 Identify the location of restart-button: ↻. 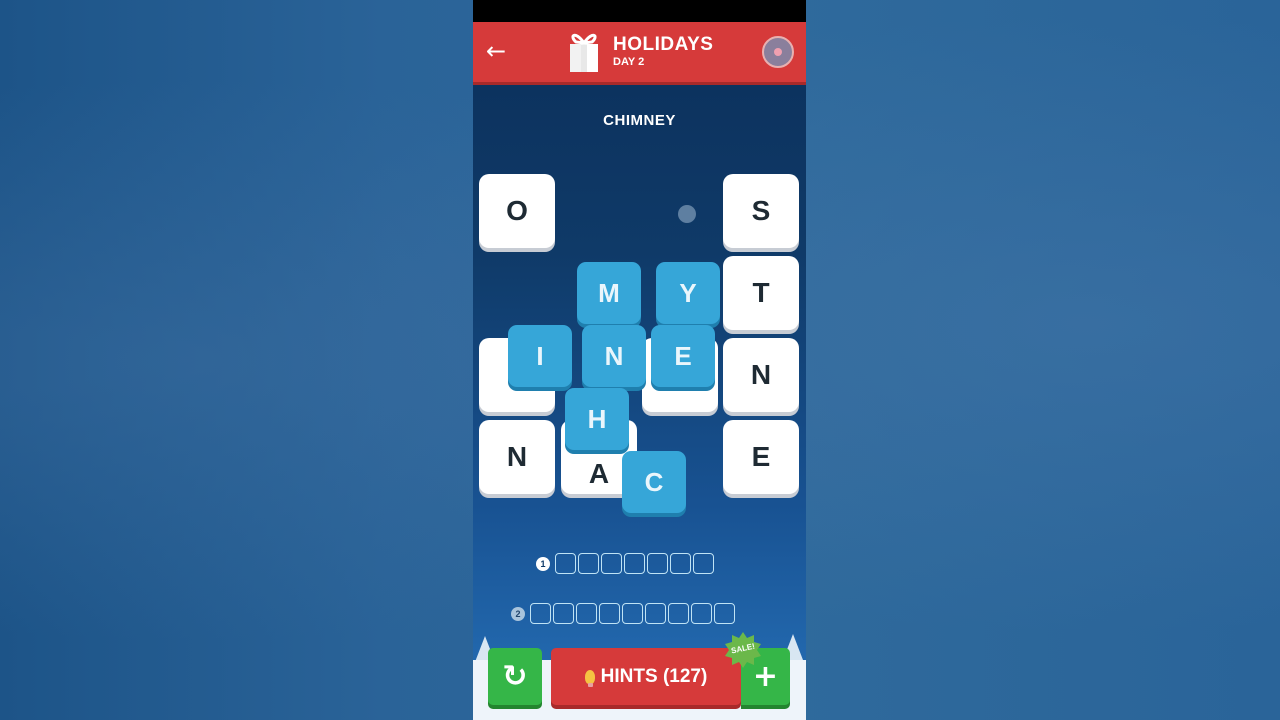
(515, 676).